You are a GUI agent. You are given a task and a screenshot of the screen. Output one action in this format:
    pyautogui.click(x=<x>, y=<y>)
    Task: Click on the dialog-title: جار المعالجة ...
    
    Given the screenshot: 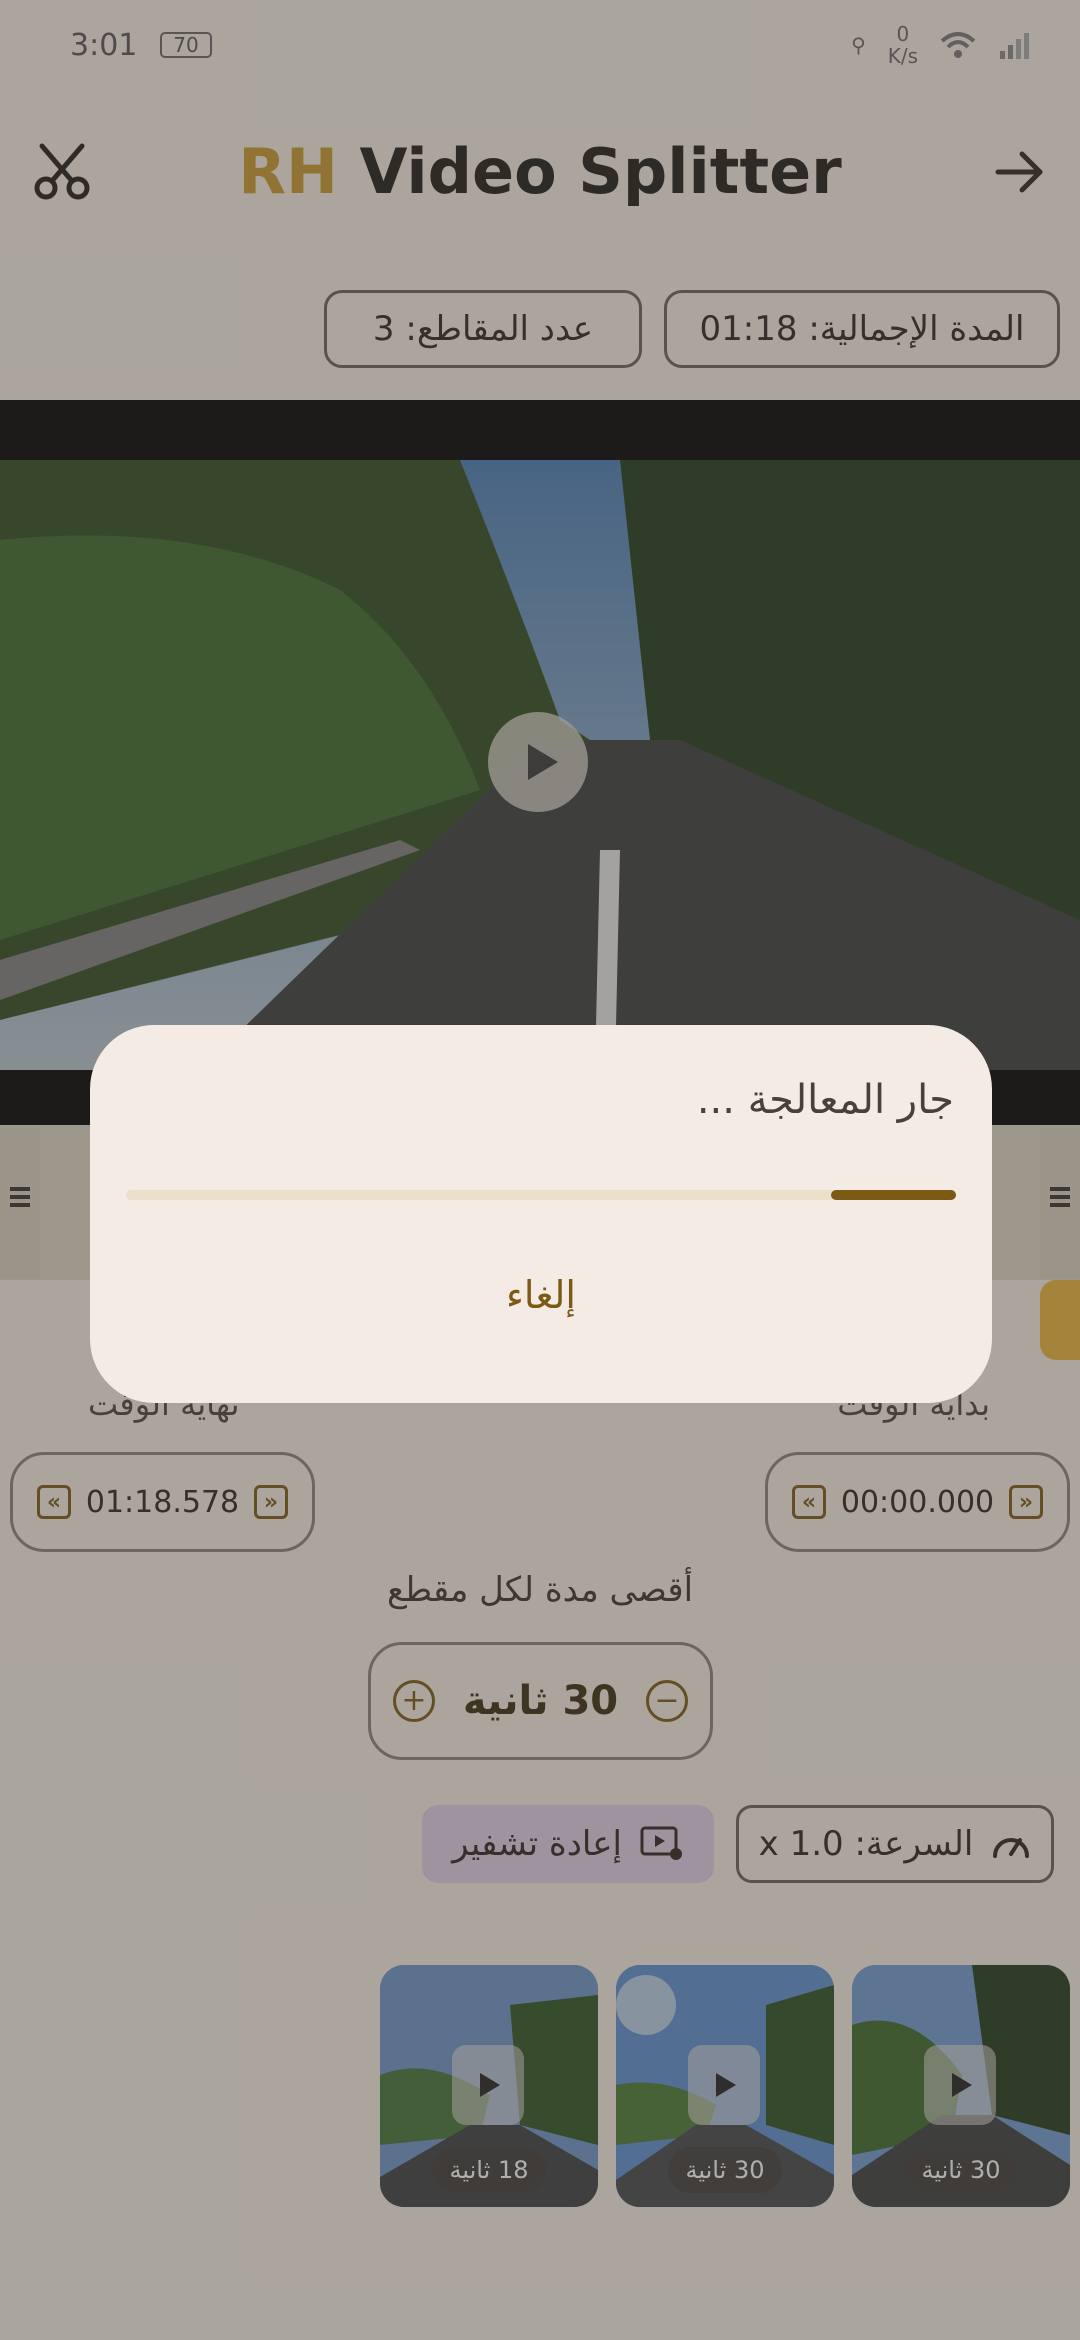 What is the action you would take?
    pyautogui.click(x=825, y=1100)
    